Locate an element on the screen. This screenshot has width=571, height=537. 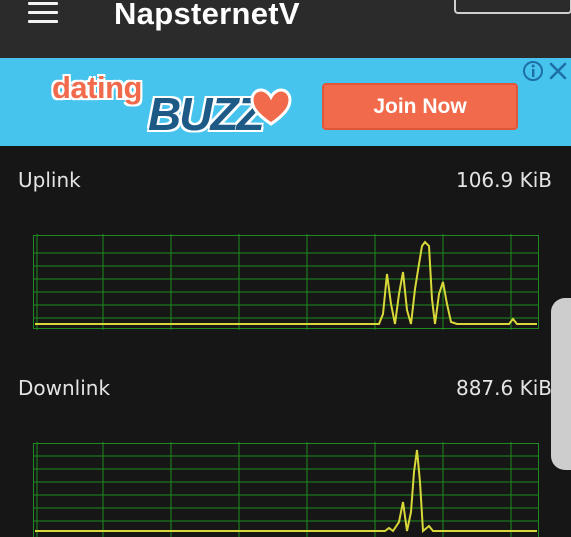
app-bar: NapsternetV is located at coordinates (285, 29).